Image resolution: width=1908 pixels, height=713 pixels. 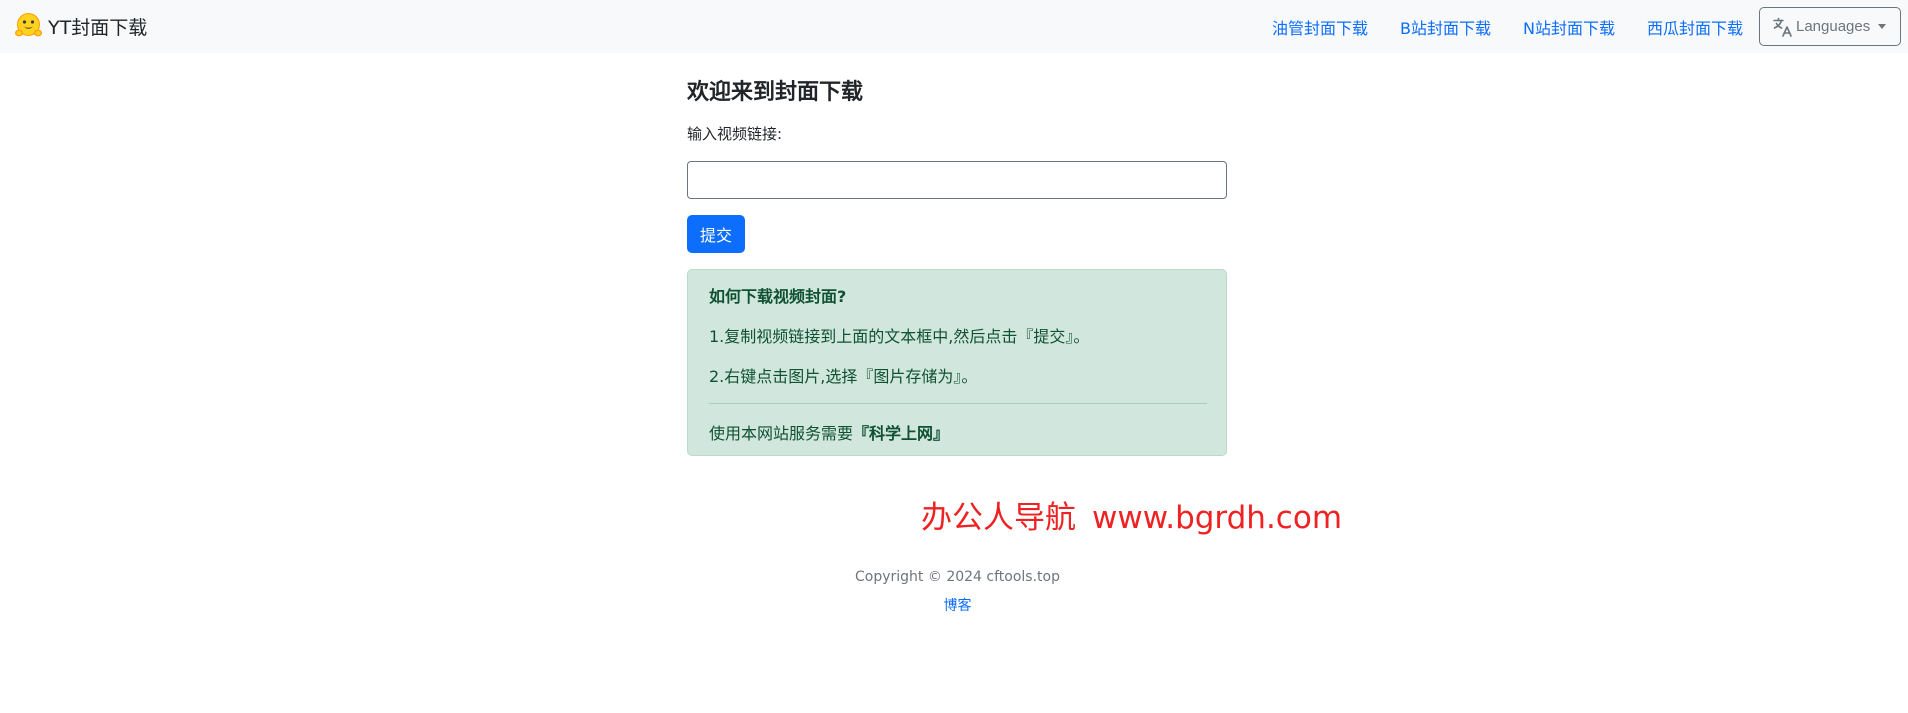 I want to click on help-divider, so click(x=958, y=403).